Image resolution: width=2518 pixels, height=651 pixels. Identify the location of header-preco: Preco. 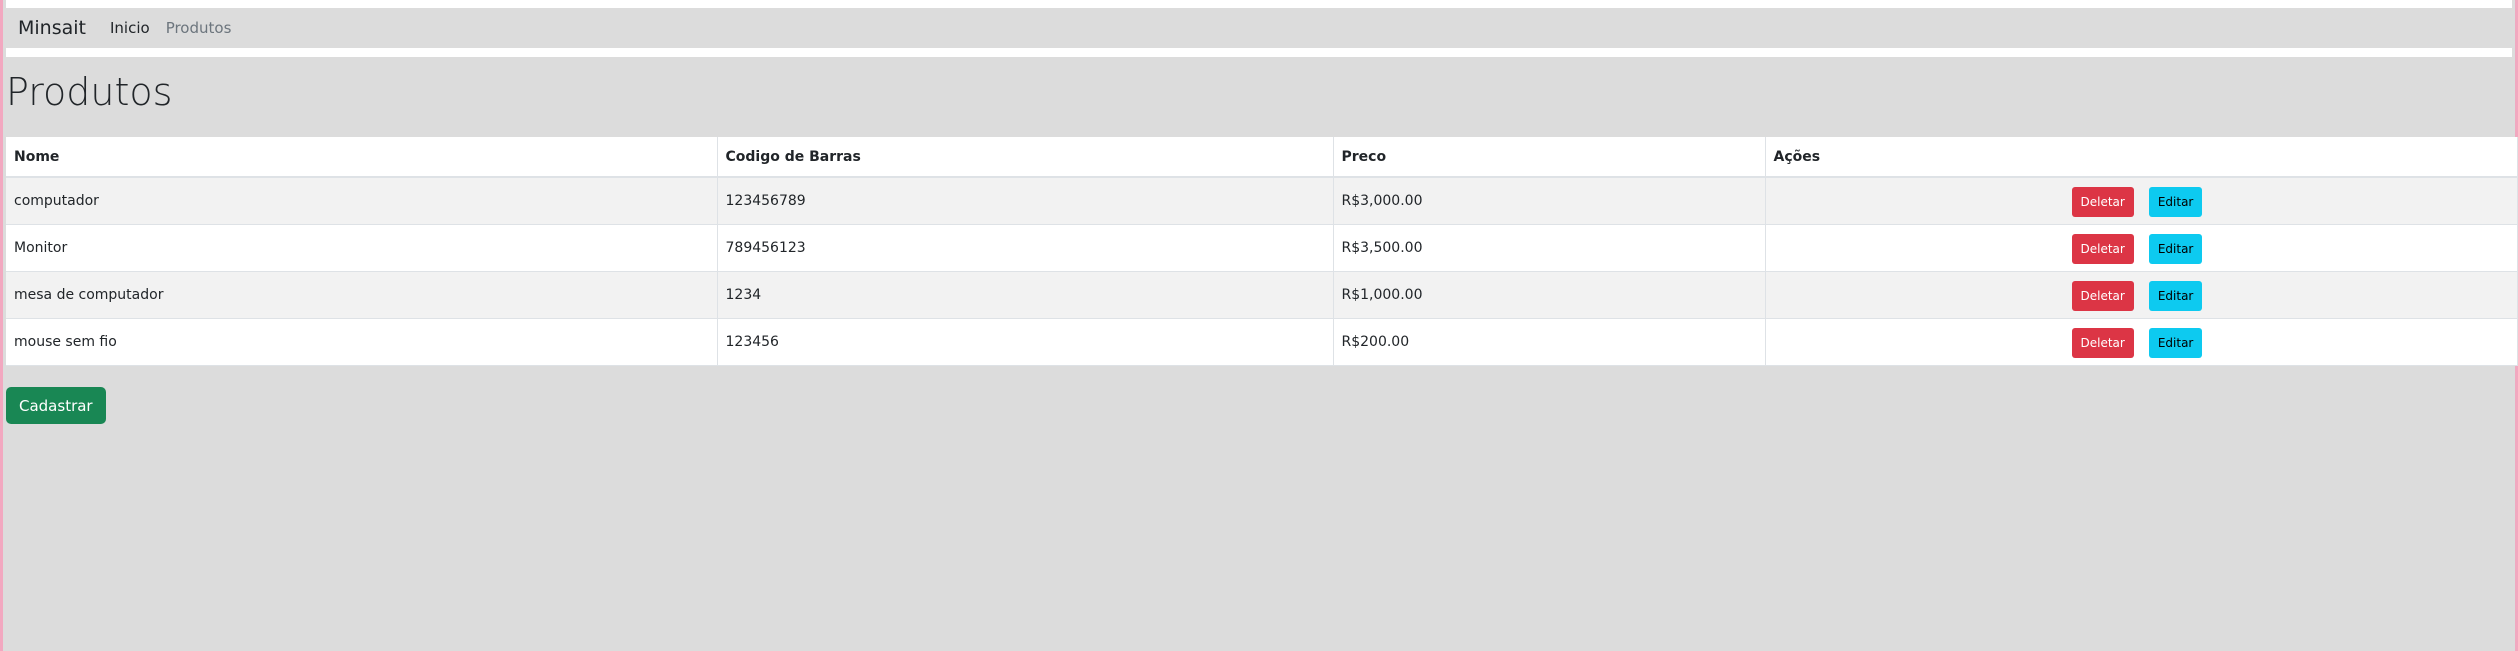
(1549, 157).